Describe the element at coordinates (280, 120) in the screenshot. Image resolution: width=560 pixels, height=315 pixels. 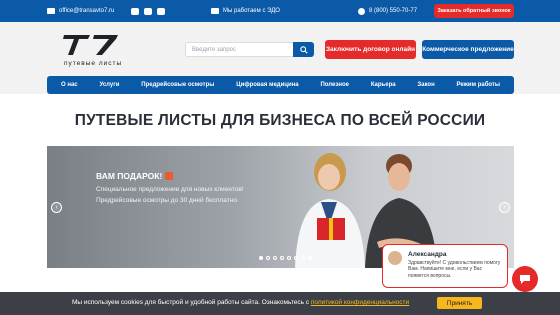
I see `page-title: ПУТЕВЫЕ ЛИСТЫ ДЛЯ БИЗНЕСА ПО ВСЕЙ РОССИИ` at that location.